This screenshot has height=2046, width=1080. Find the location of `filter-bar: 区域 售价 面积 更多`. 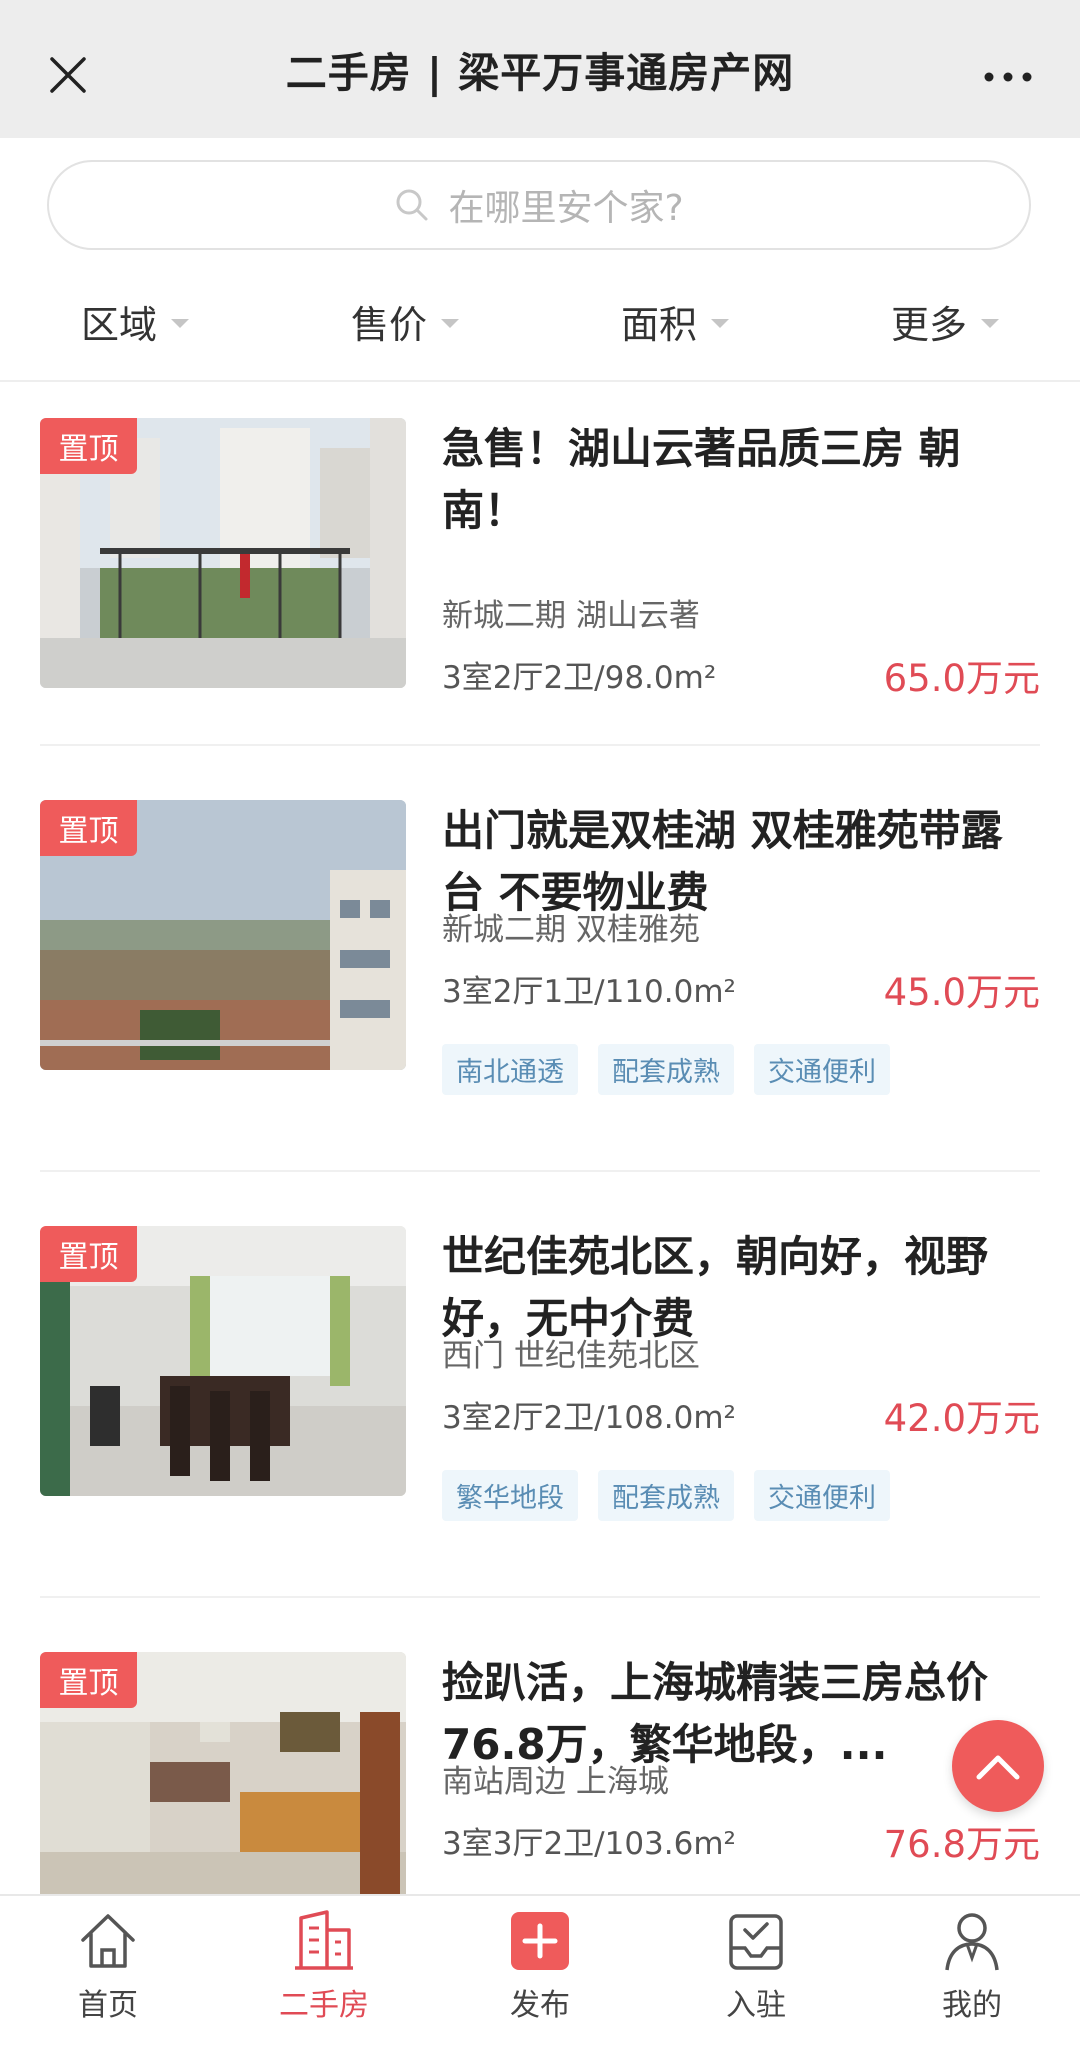

filter-bar: 区域 售价 面积 更多 is located at coordinates (540, 322).